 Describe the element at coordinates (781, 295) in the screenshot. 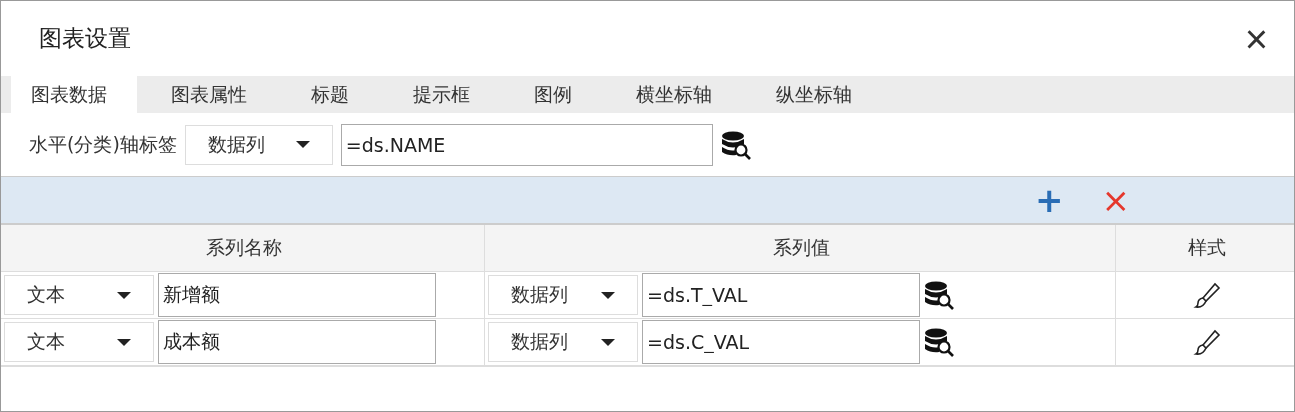

I see `series-value-field: =ds.T_VAL` at that location.